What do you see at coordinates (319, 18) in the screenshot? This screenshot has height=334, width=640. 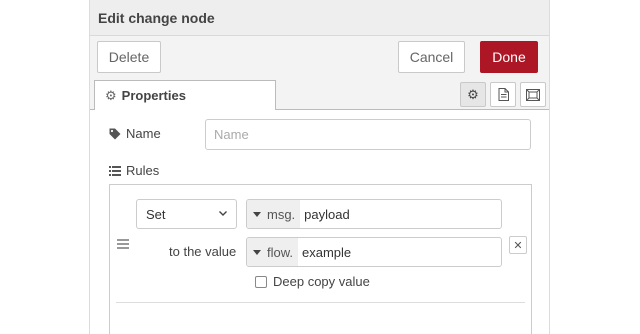 I see `dialog-header: Edit change node` at bounding box center [319, 18].